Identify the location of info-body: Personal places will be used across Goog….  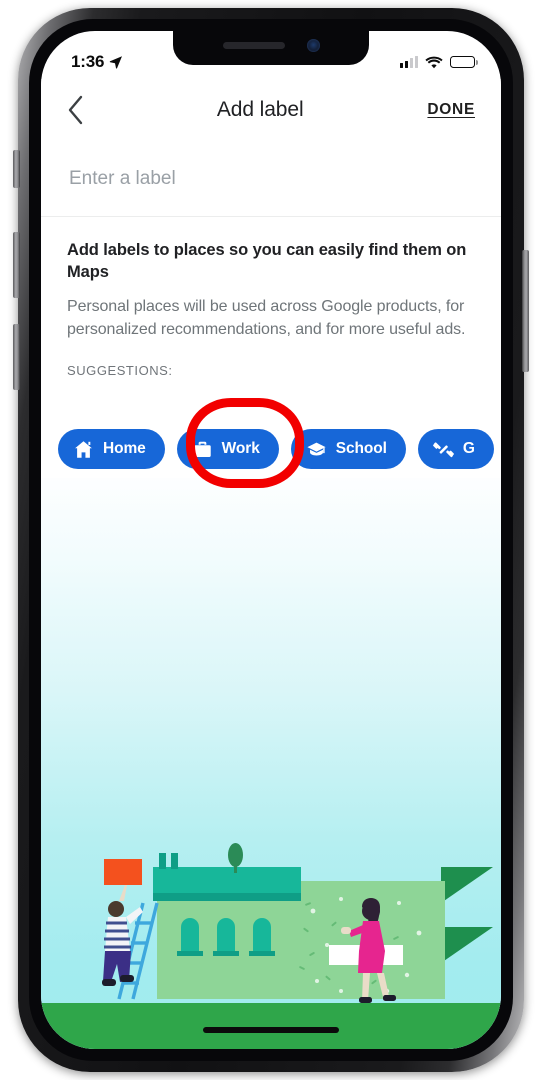
(266, 317).